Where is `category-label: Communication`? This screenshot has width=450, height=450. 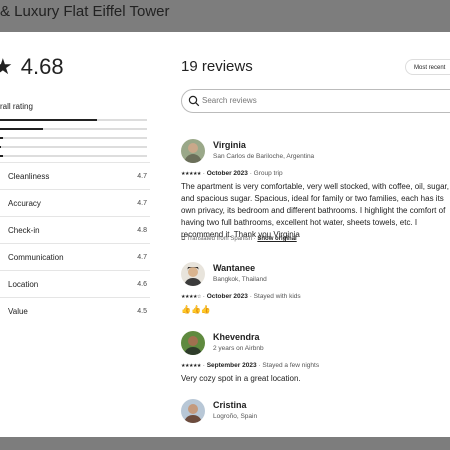 category-label: Communication is located at coordinates (36, 257).